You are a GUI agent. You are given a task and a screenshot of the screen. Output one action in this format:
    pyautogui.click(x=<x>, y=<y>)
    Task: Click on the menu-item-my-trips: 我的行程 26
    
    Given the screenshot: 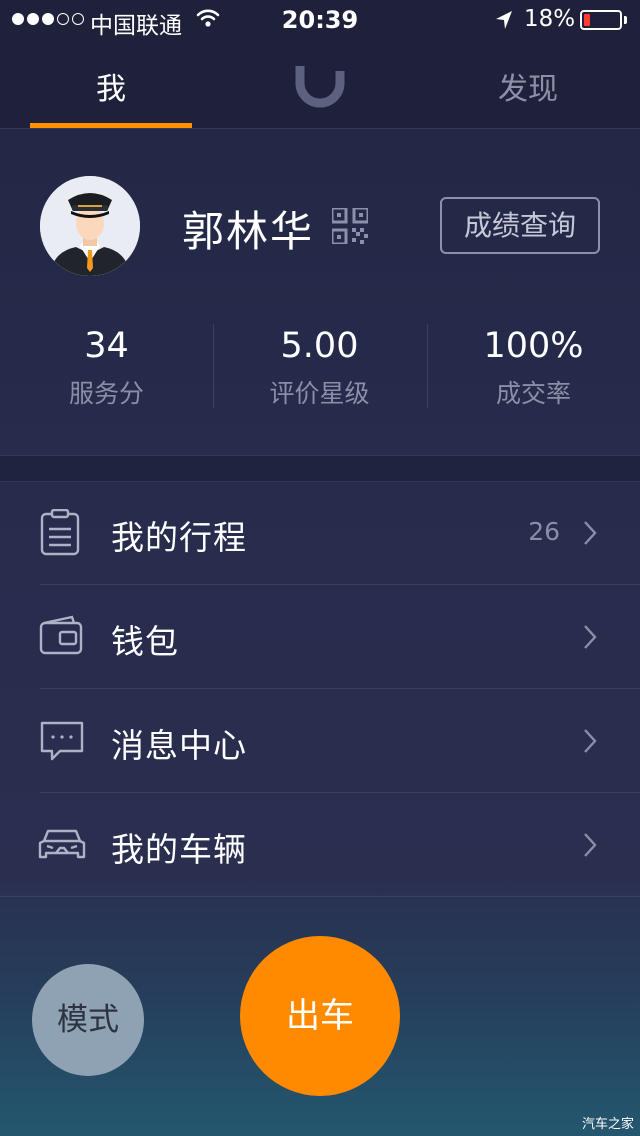 What is the action you would take?
    pyautogui.click(x=320, y=533)
    